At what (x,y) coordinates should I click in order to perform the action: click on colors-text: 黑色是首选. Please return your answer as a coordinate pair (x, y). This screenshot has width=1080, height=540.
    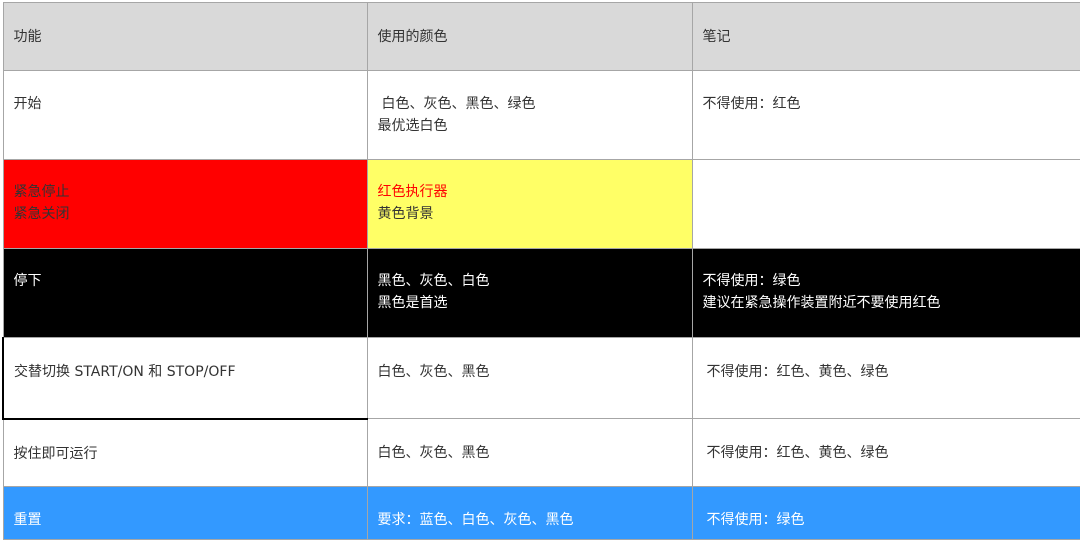
    Looking at the image, I should click on (412, 303).